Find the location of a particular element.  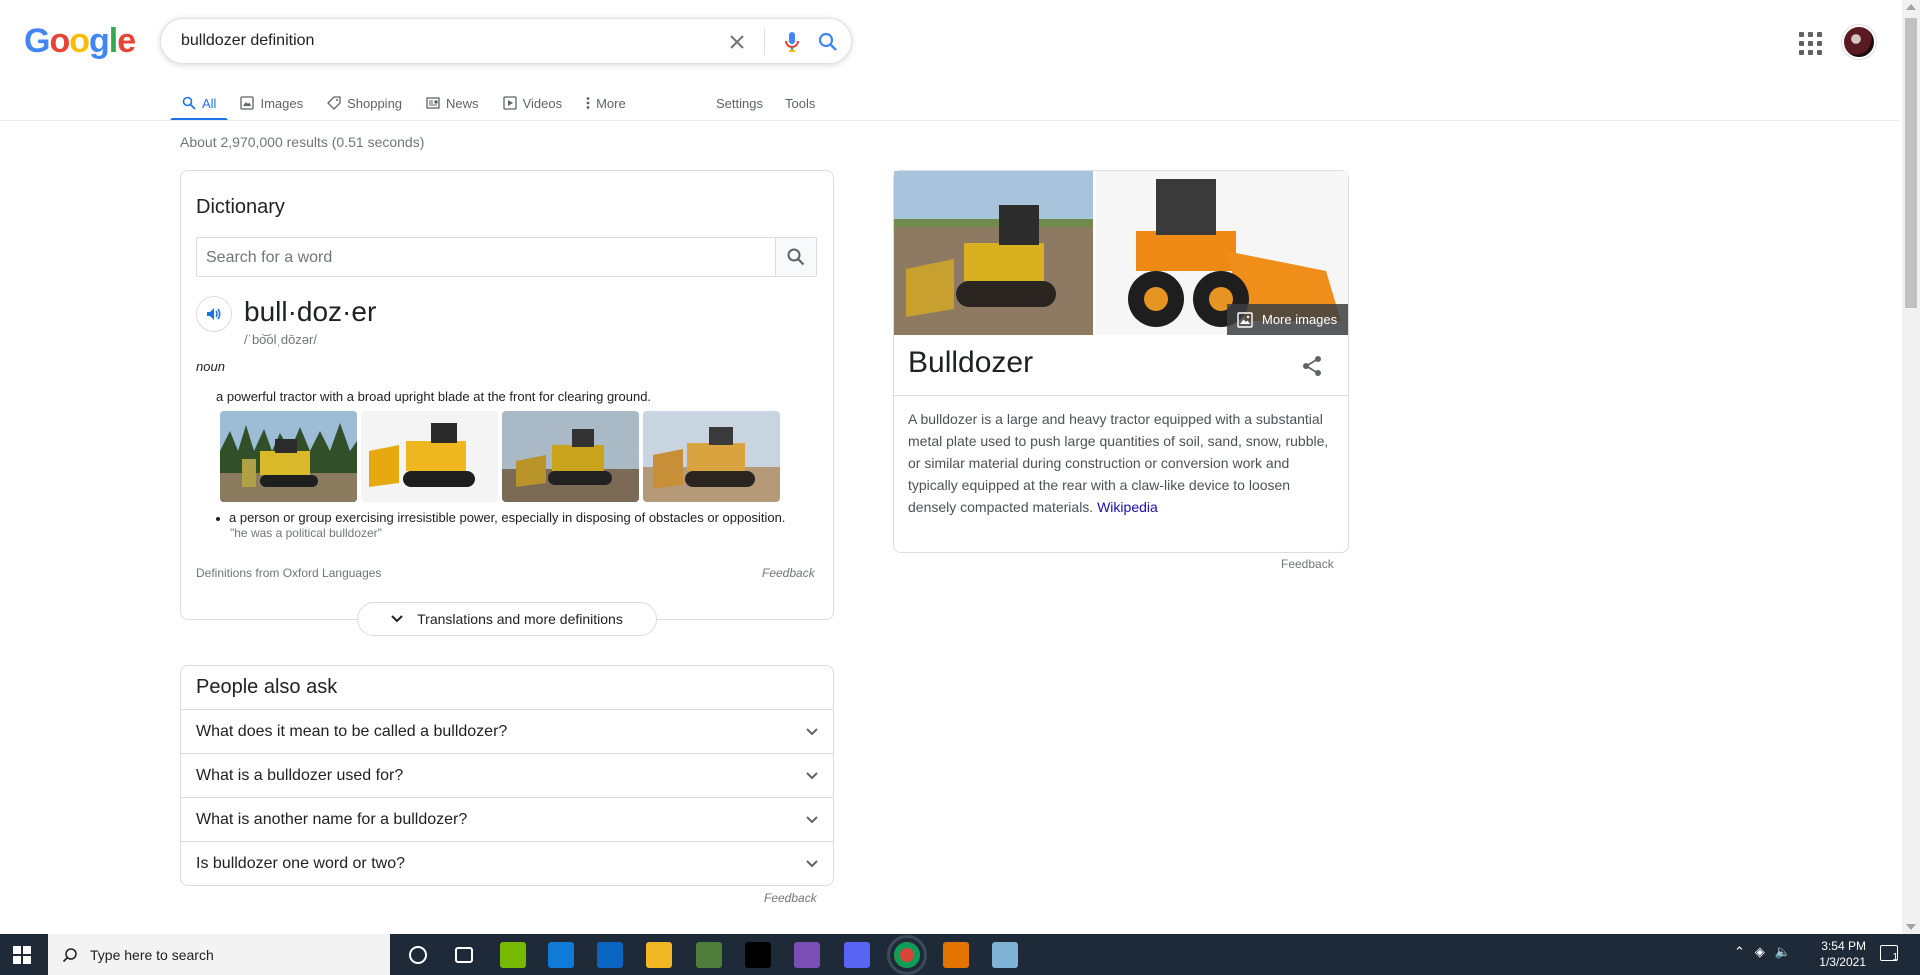

paa-feedback: Feedback is located at coordinates (790, 898).